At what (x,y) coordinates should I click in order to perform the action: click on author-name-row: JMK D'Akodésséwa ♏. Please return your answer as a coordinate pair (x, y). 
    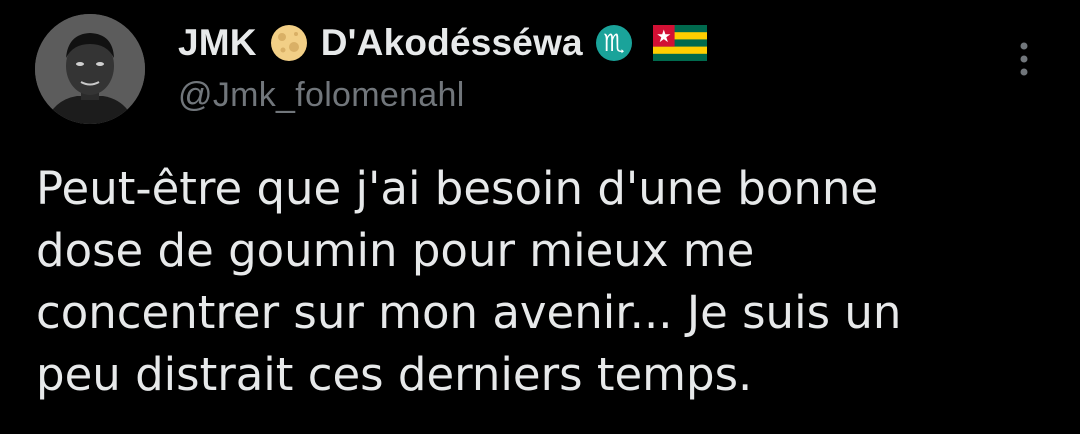
    Looking at the image, I should click on (584, 43).